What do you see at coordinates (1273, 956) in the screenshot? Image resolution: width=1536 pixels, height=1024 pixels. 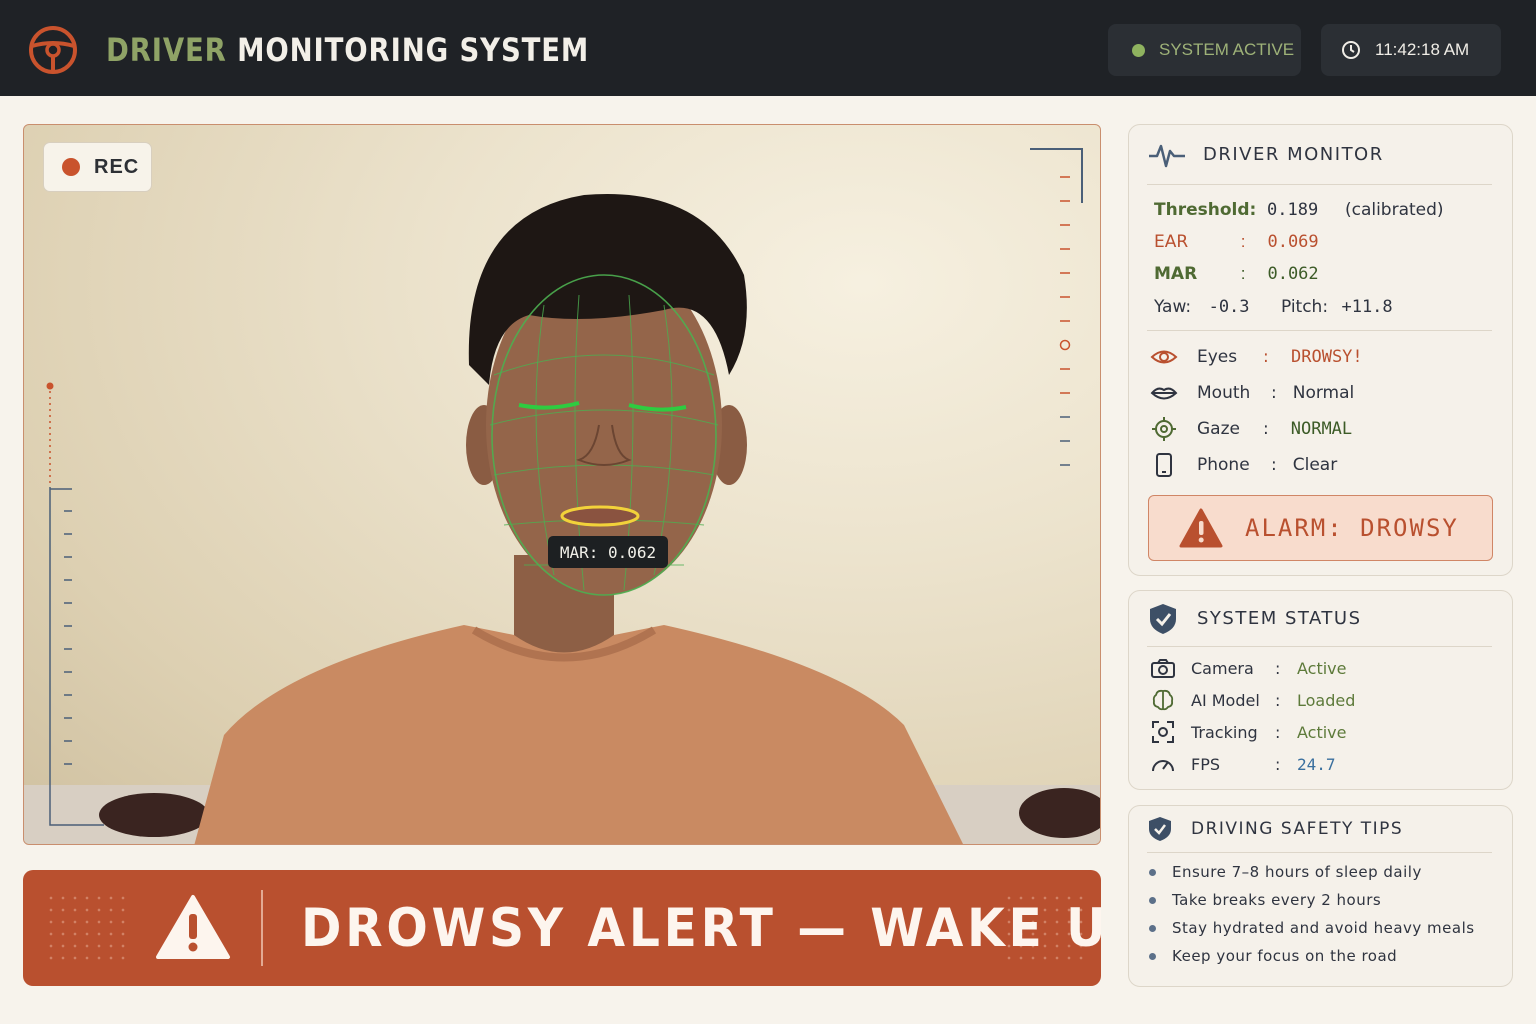 I see `tip-item: Keep your focus on the road` at bounding box center [1273, 956].